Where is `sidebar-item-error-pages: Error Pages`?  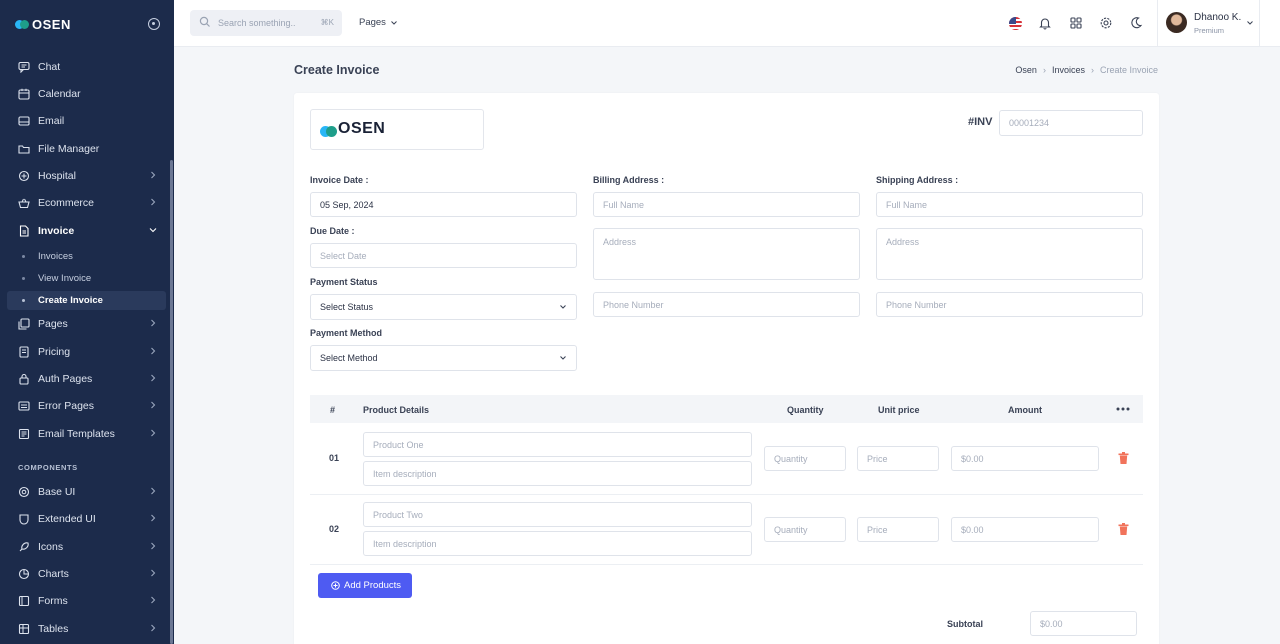 sidebar-item-error-pages: Error Pages is located at coordinates (86, 406).